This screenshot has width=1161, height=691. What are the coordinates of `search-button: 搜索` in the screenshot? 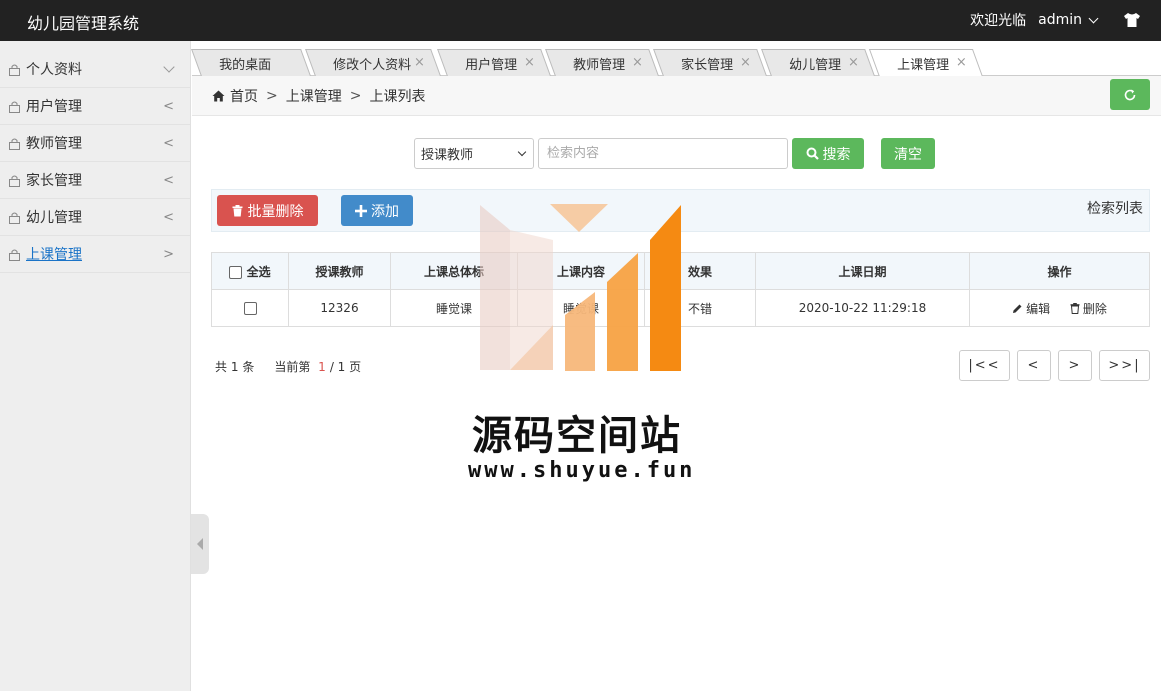 It's located at (828, 153).